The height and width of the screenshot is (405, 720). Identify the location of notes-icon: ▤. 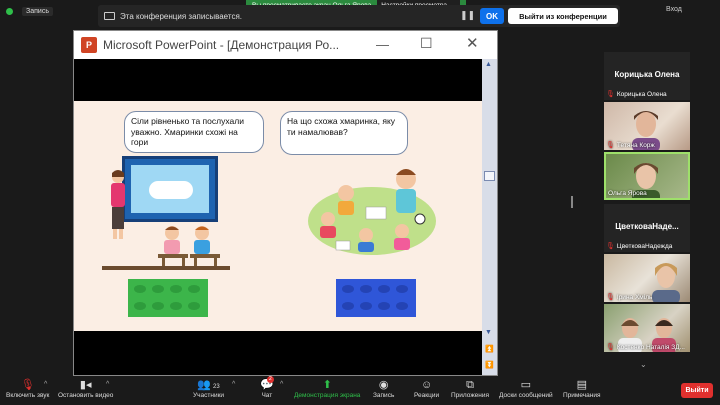
(581, 385).